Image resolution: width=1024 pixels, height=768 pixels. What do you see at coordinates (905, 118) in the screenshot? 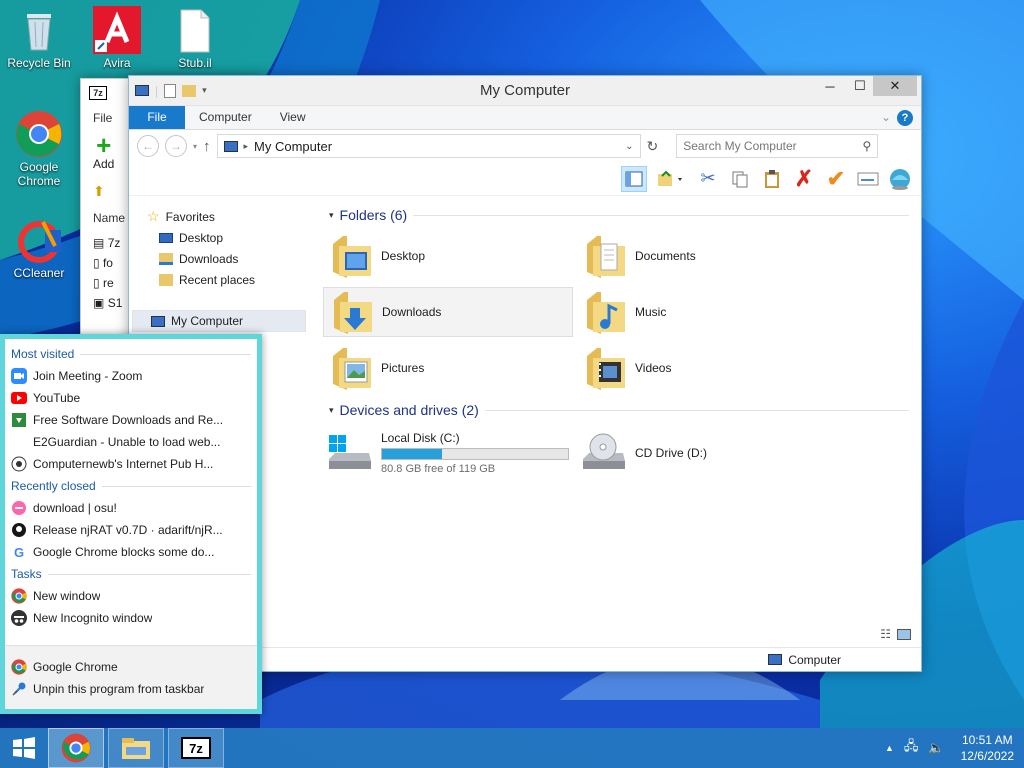
I see `help-icon: ?` at bounding box center [905, 118].